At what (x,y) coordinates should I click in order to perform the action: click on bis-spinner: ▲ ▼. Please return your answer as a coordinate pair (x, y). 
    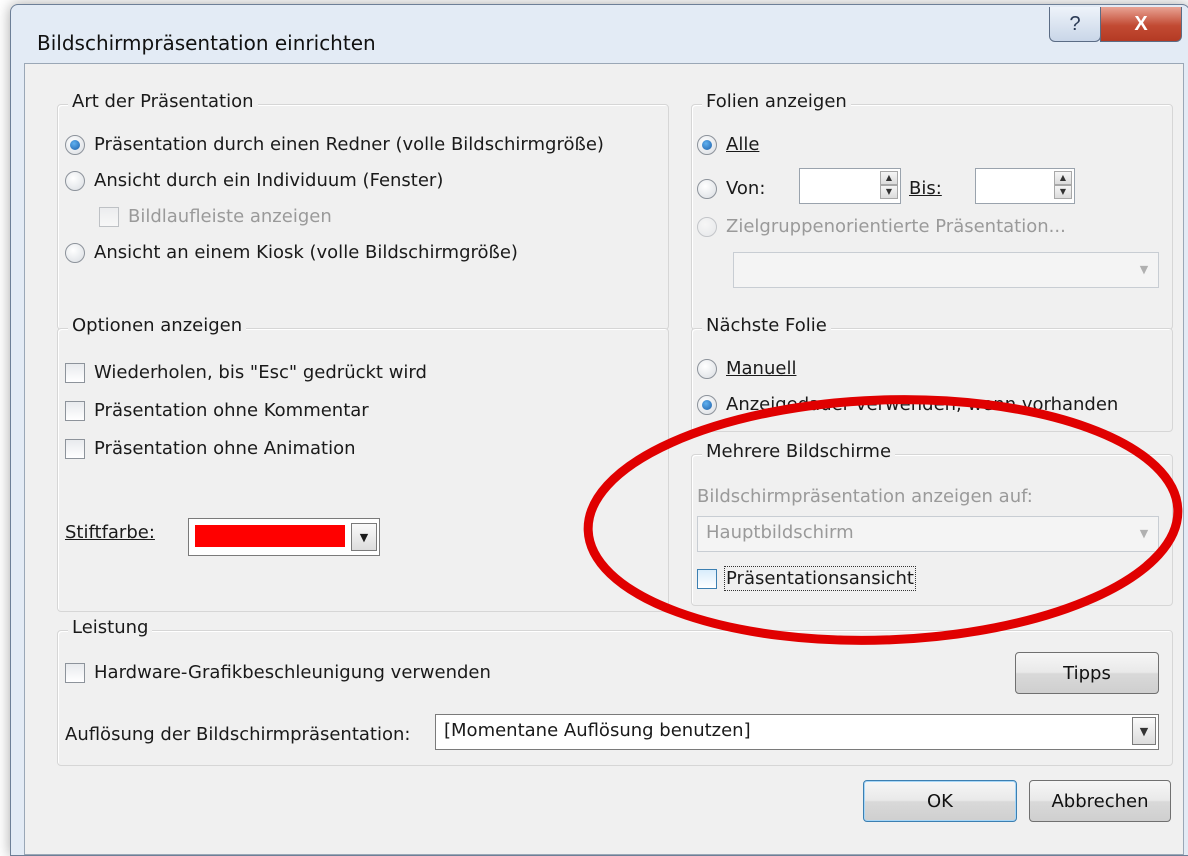
    Looking at the image, I should click on (1025, 186).